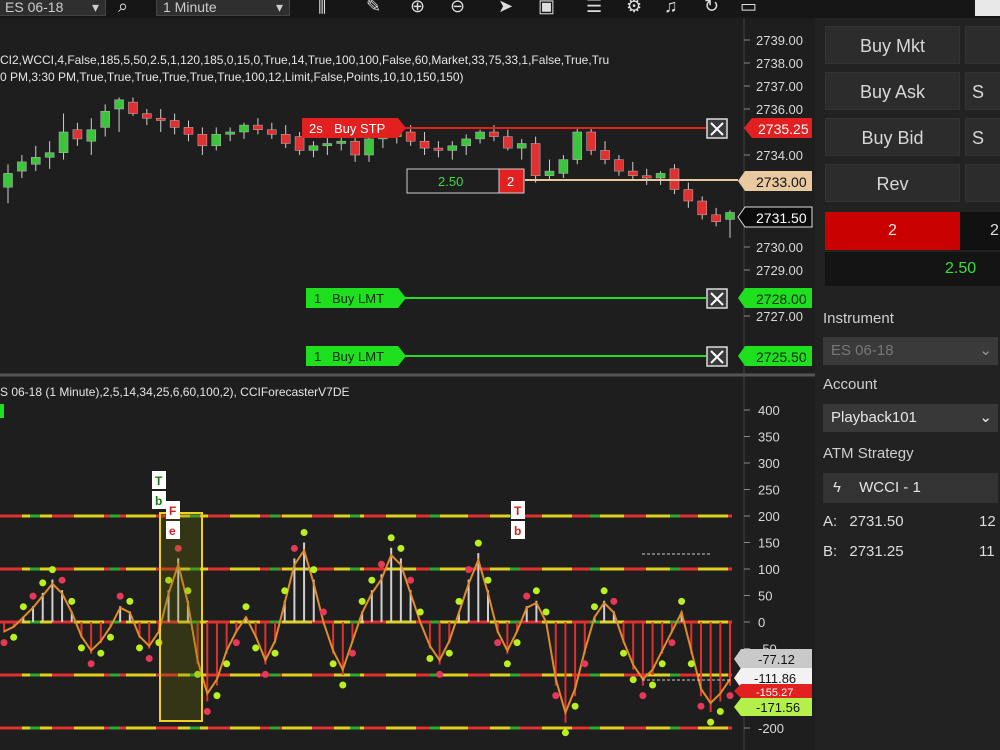  Describe the element at coordinates (158, 501) in the screenshot. I see `signal-marker-b: b` at that location.